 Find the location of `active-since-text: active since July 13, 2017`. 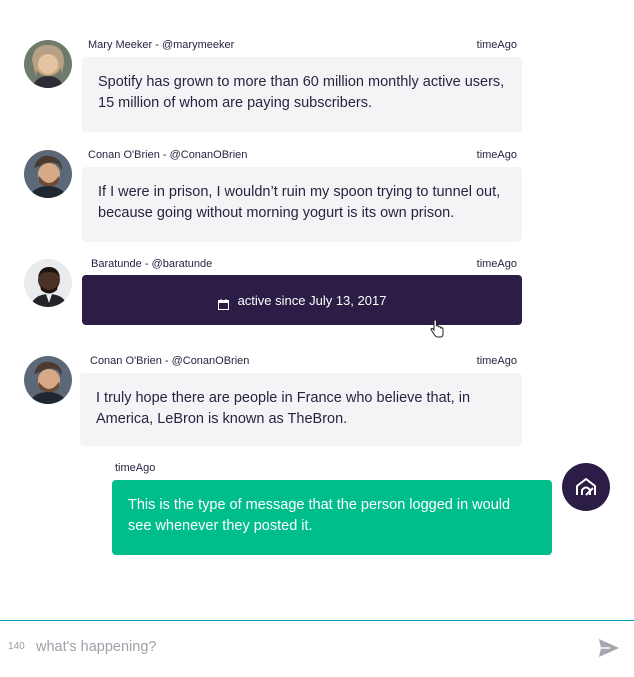

active-since-text: active since July 13, 2017 is located at coordinates (312, 300).